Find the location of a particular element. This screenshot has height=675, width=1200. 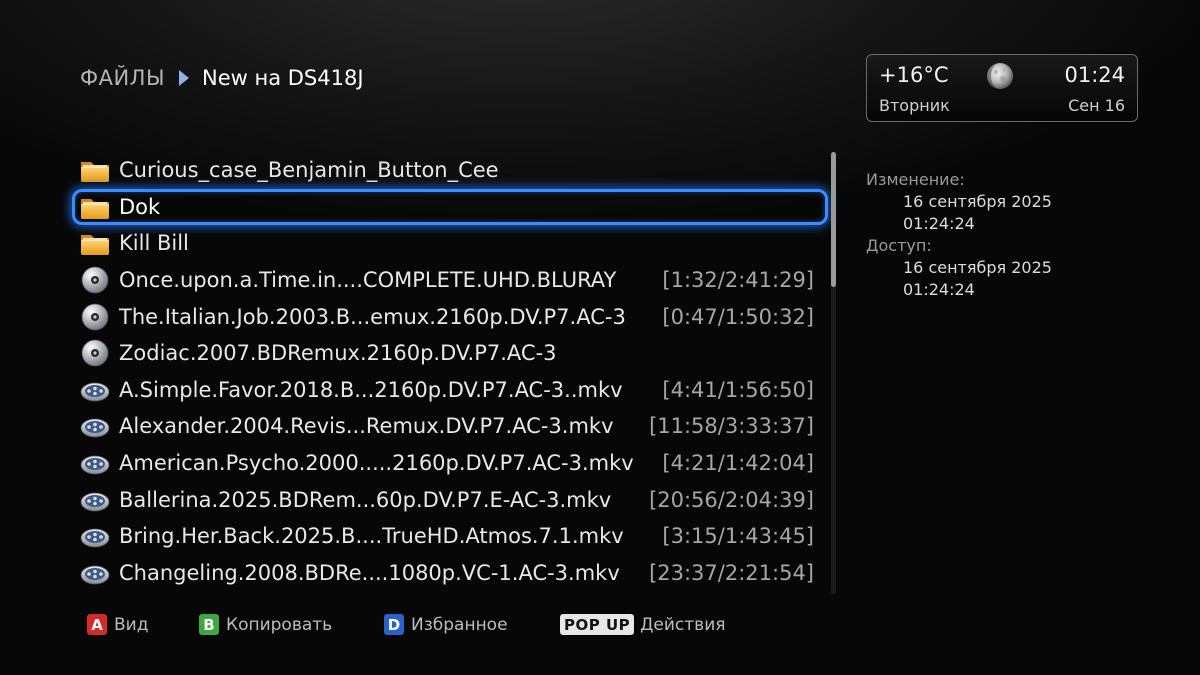

hint-favorites: D Избранное is located at coordinates (446, 624).